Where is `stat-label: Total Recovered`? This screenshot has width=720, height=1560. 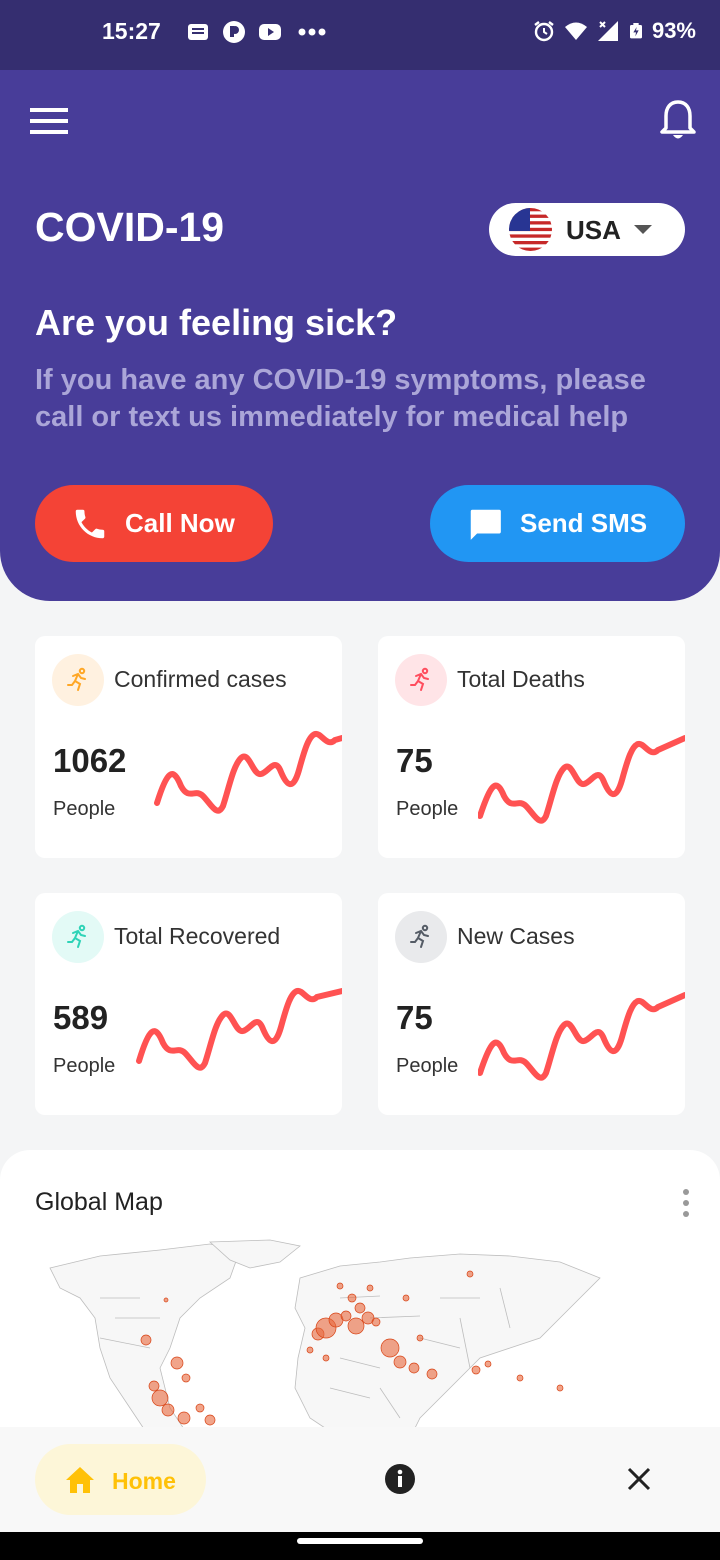
stat-label: Total Recovered is located at coordinates (197, 936).